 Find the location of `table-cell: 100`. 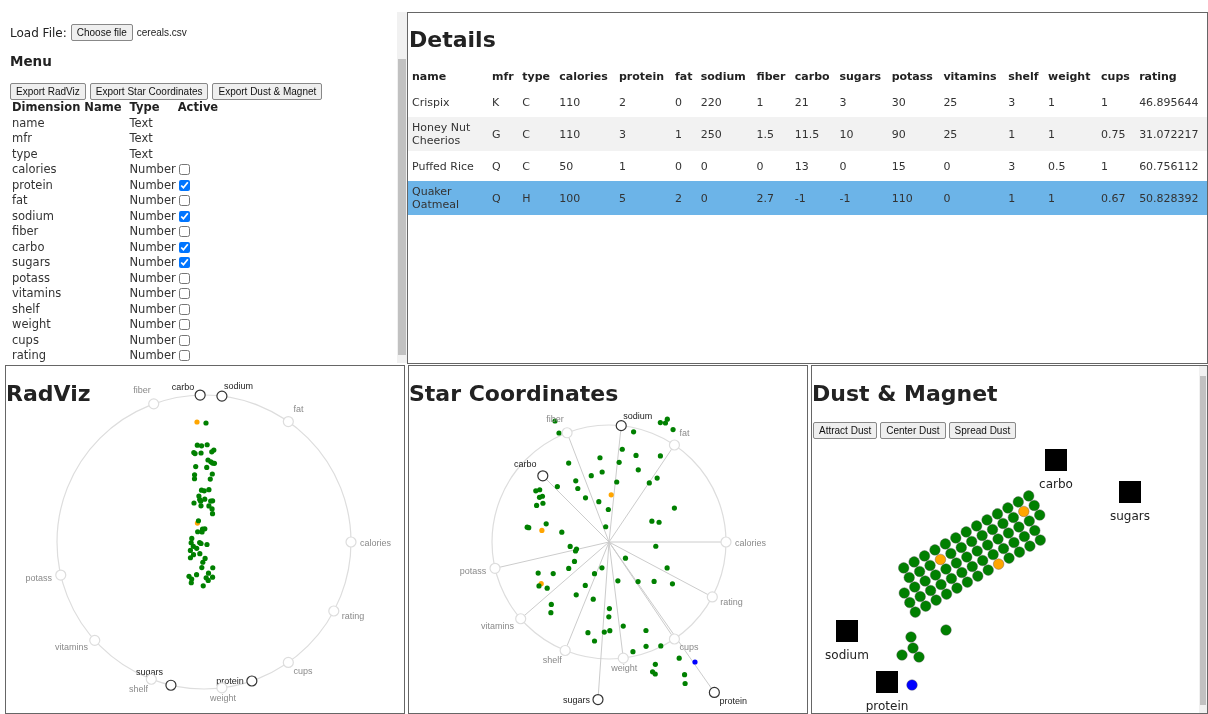

table-cell: 100 is located at coordinates (585, 198).